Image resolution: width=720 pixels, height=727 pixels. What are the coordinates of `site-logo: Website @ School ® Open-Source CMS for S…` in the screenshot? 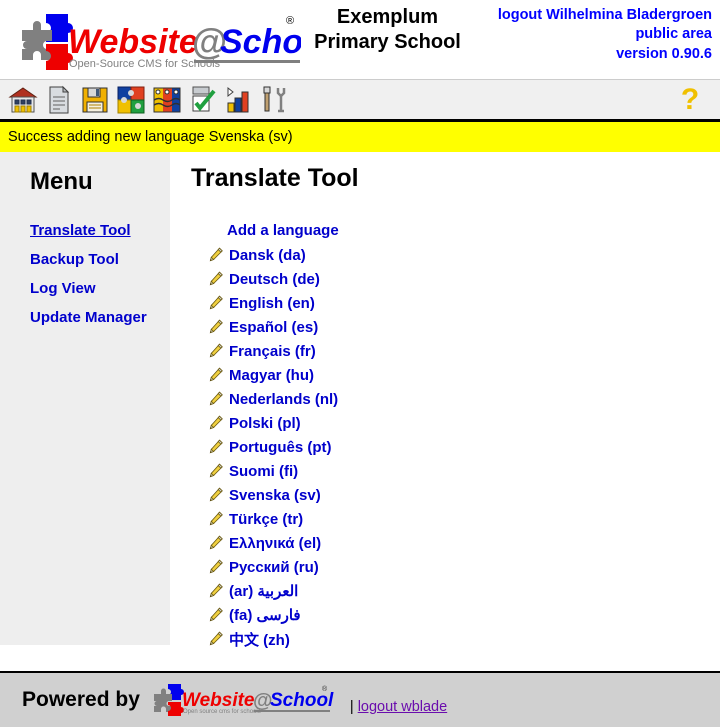 It's located at (156, 39).